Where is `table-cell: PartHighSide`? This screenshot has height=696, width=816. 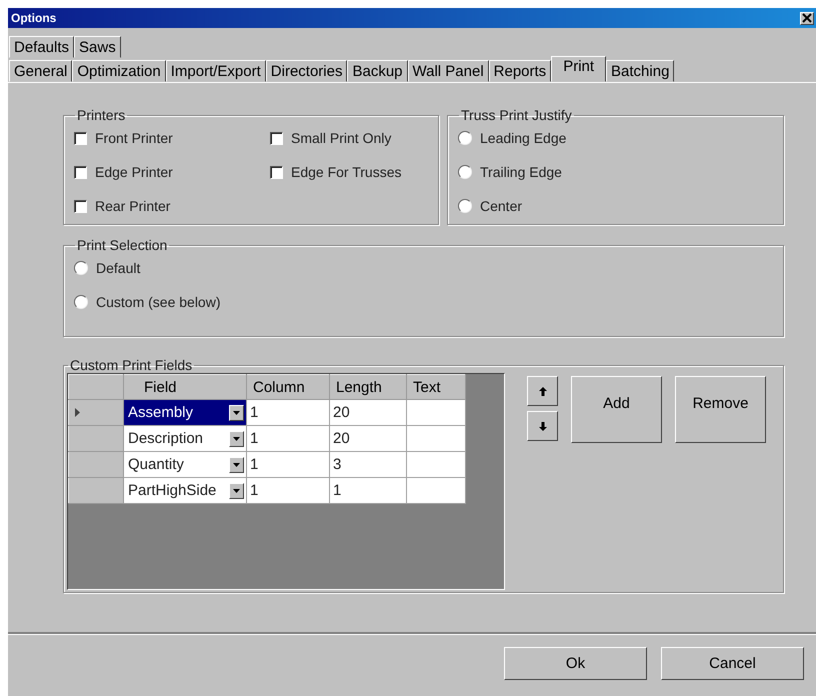
table-cell: PartHighSide is located at coordinates (185, 491).